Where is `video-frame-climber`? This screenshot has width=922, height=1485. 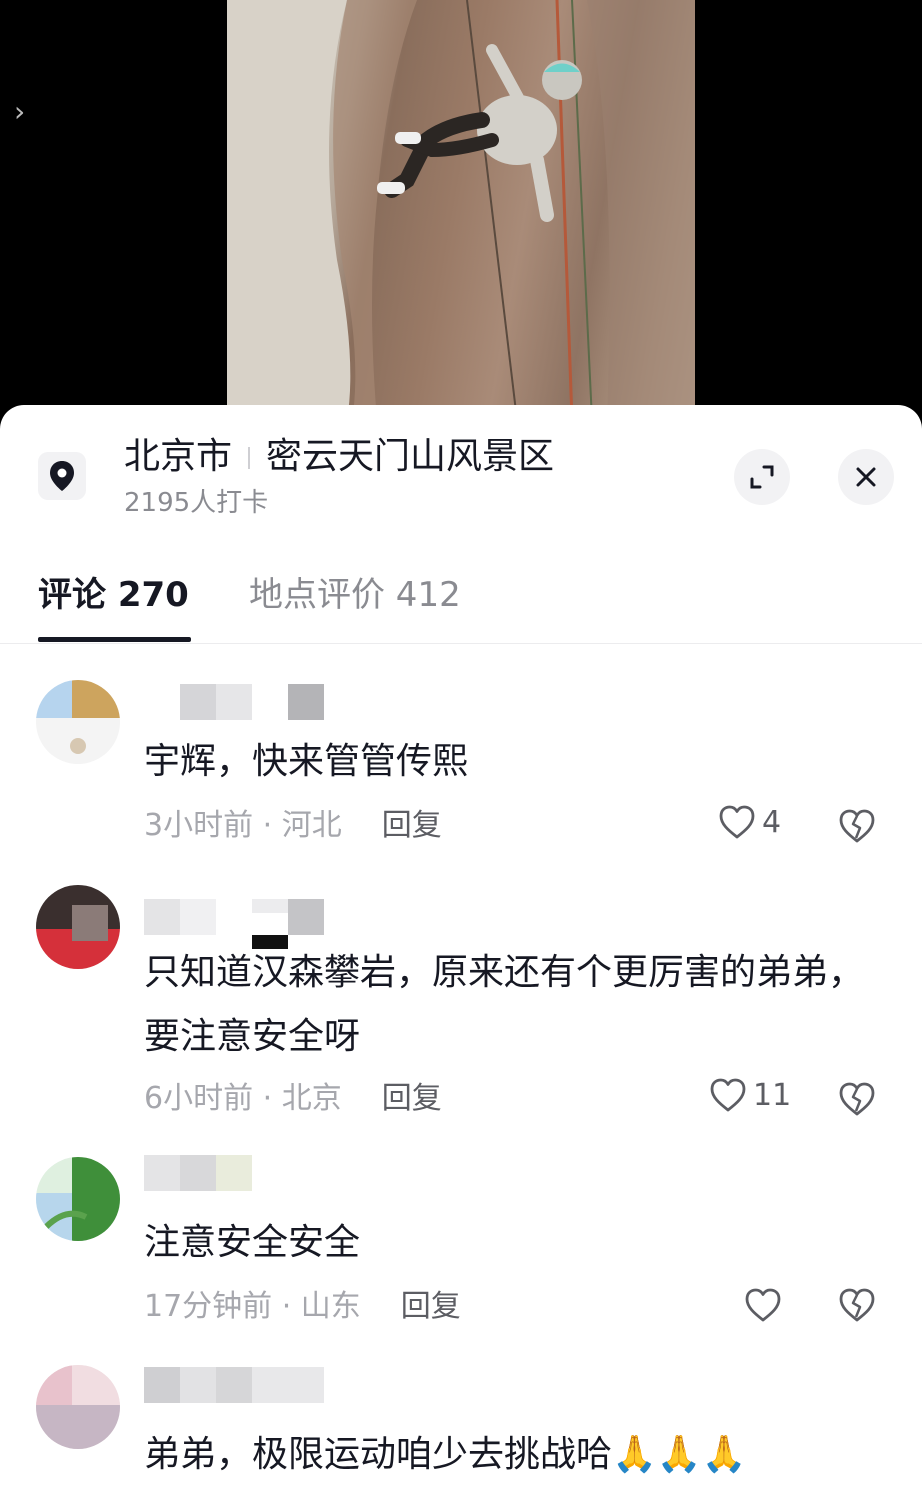
video-frame-climber is located at coordinates (461, 210).